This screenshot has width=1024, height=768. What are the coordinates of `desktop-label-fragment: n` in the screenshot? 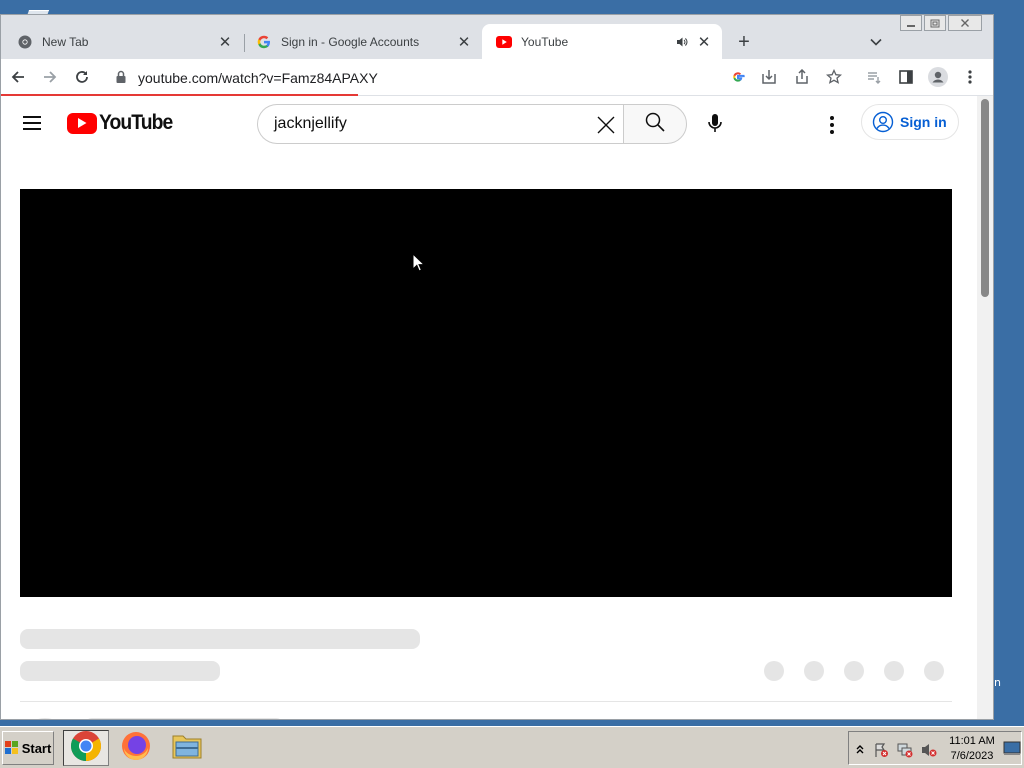 It's located at (997, 682).